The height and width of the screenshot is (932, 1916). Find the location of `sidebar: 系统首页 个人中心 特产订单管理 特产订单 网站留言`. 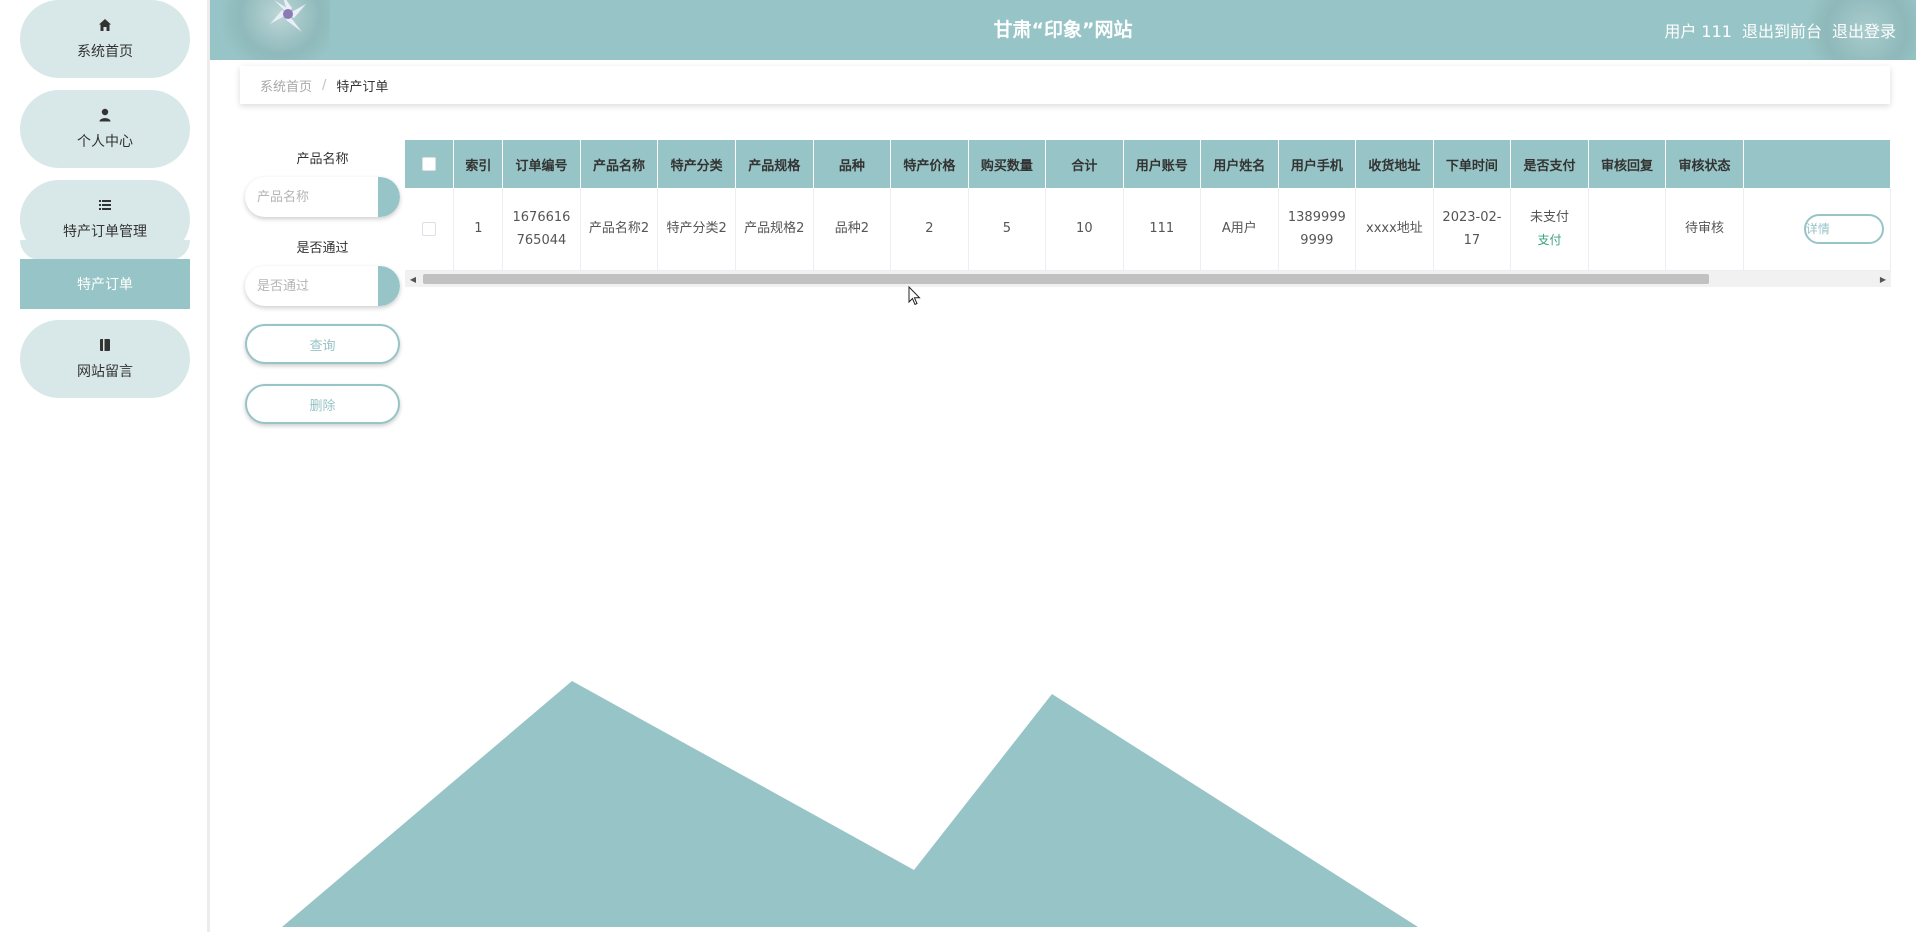

sidebar: 系统首页 个人中心 特产订单管理 特产订单 网站留言 is located at coordinates (105, 466).